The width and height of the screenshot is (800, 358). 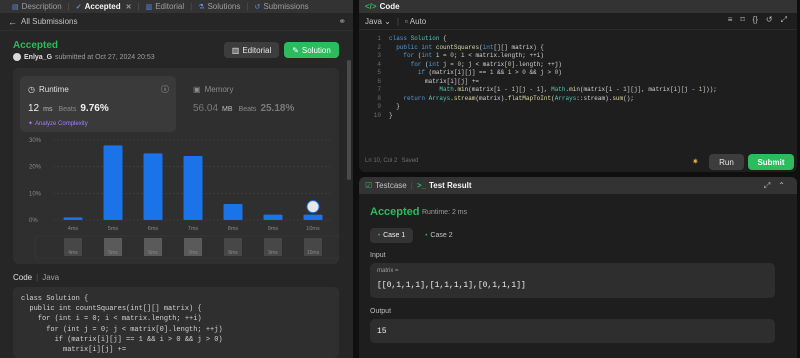 I want to click on submitted-time: submitted at Oct 27, 2024 20:53, so click(x=105, y=57).